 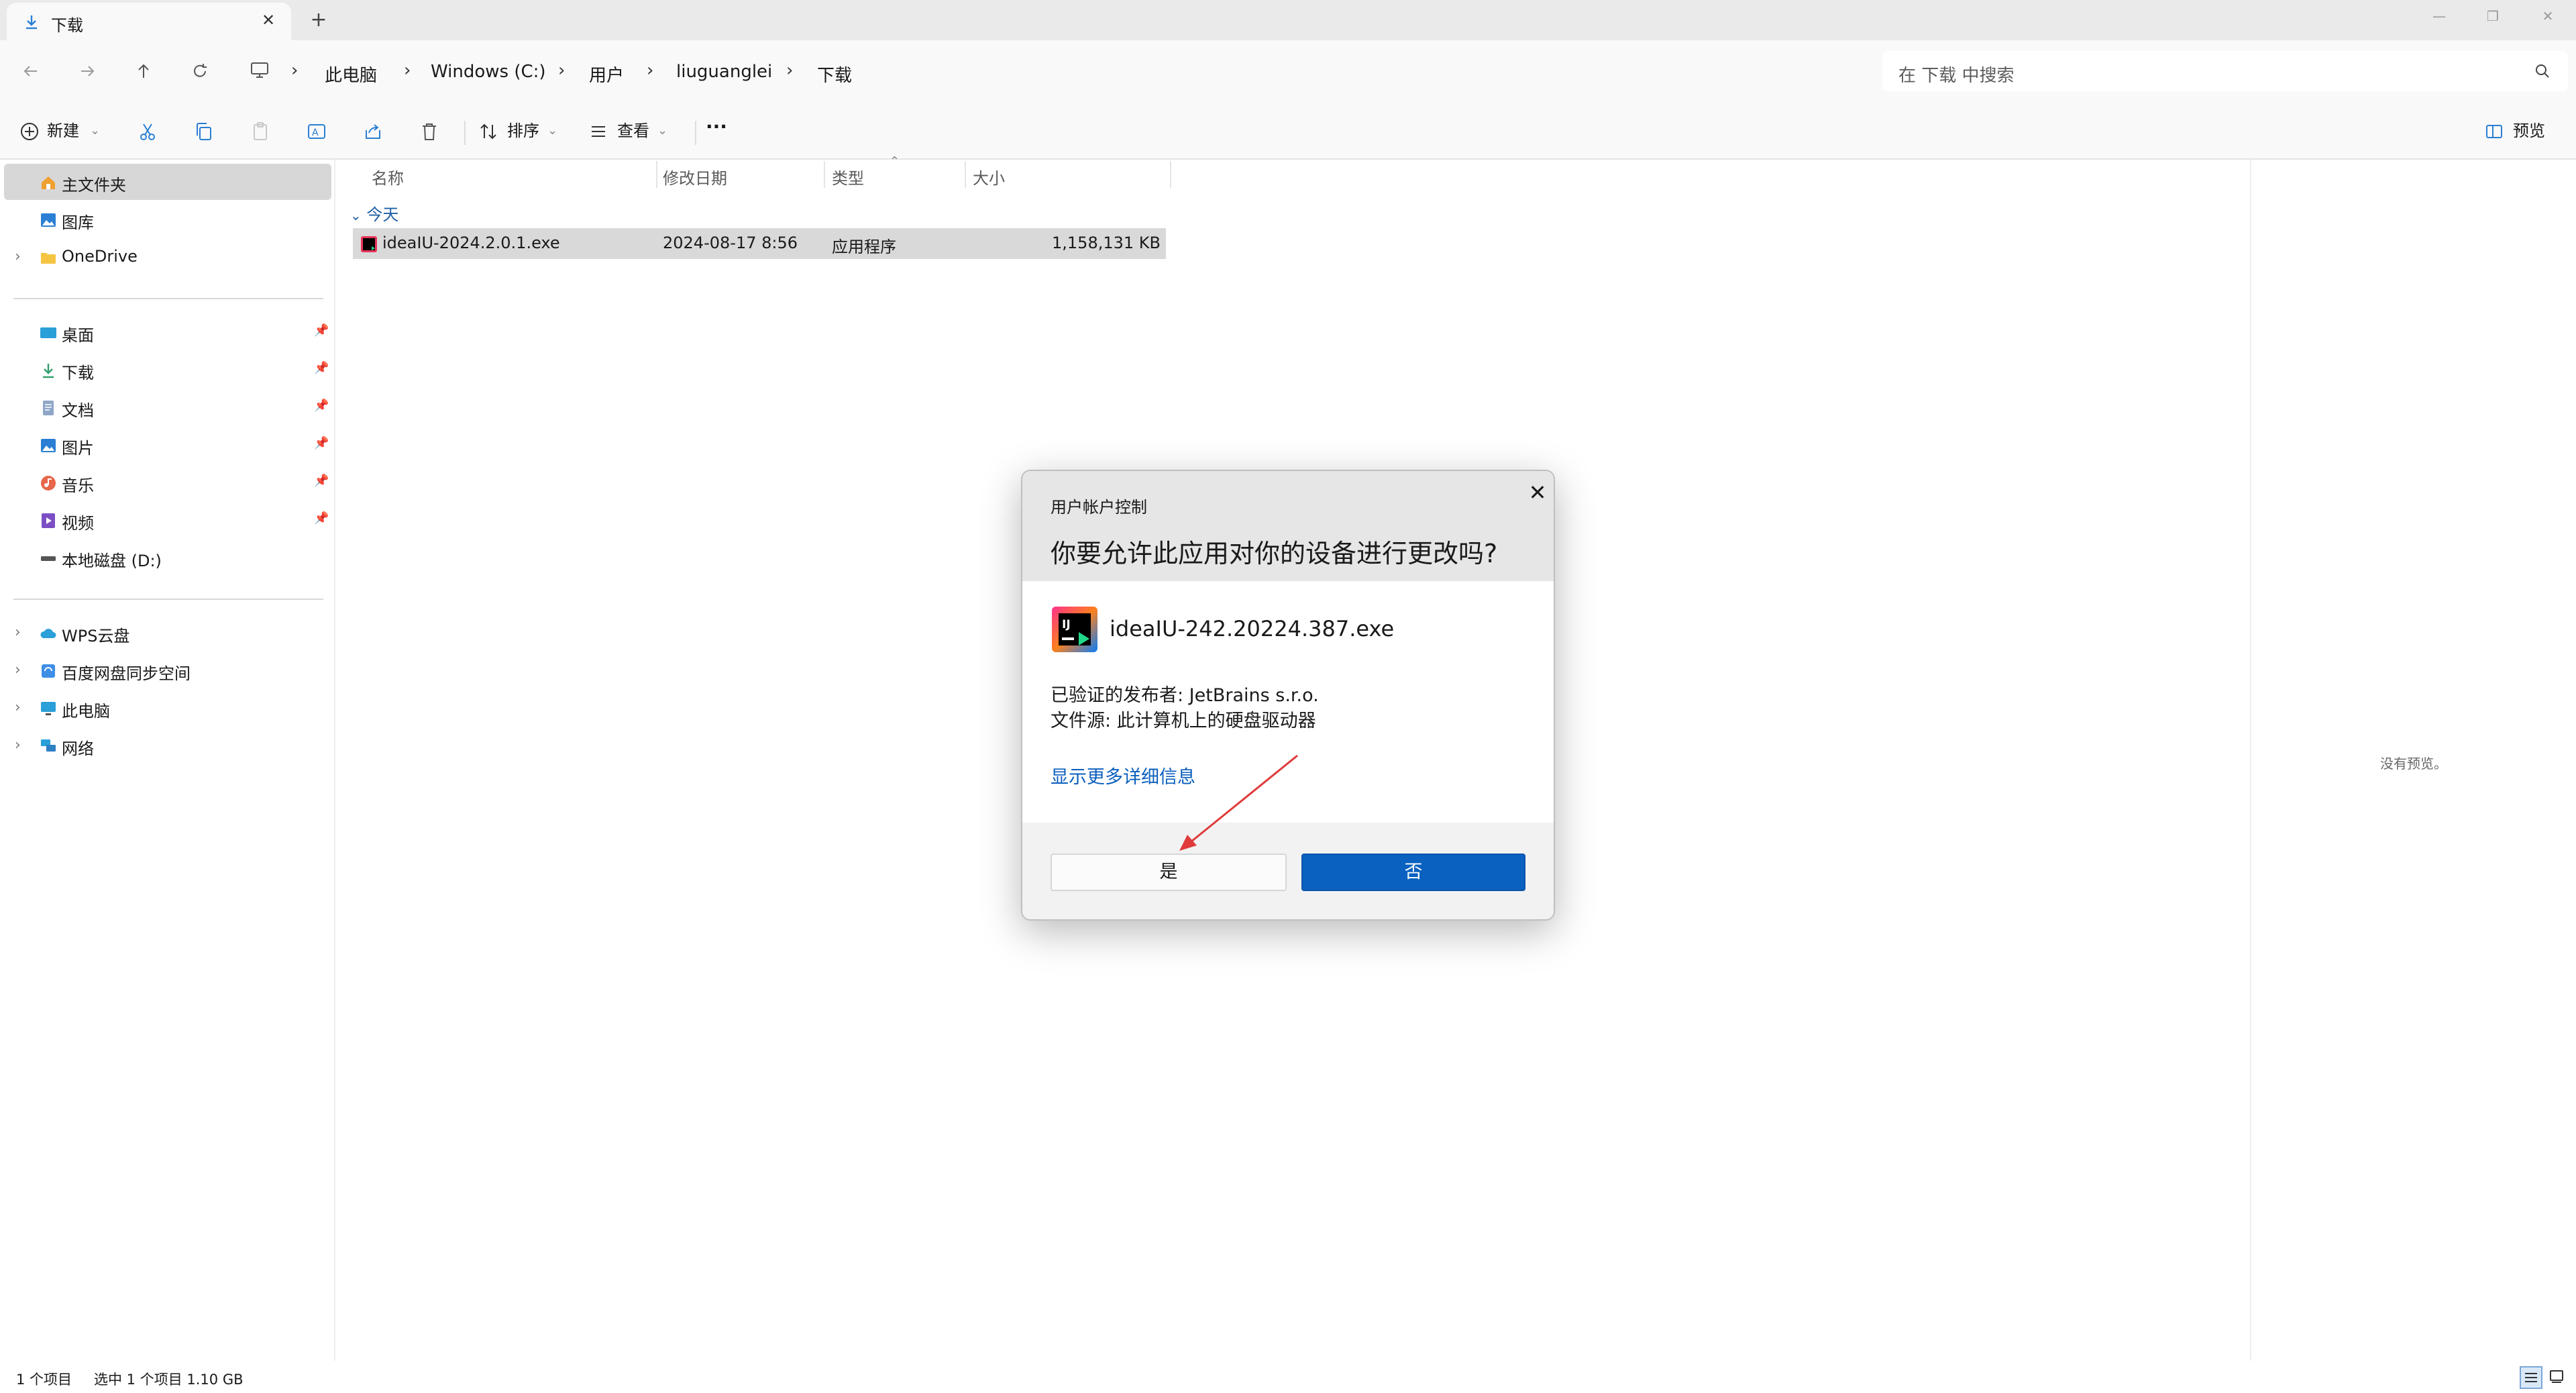 I want to click on sidebar-item-label: 音乐, so click(x=78, y=485).